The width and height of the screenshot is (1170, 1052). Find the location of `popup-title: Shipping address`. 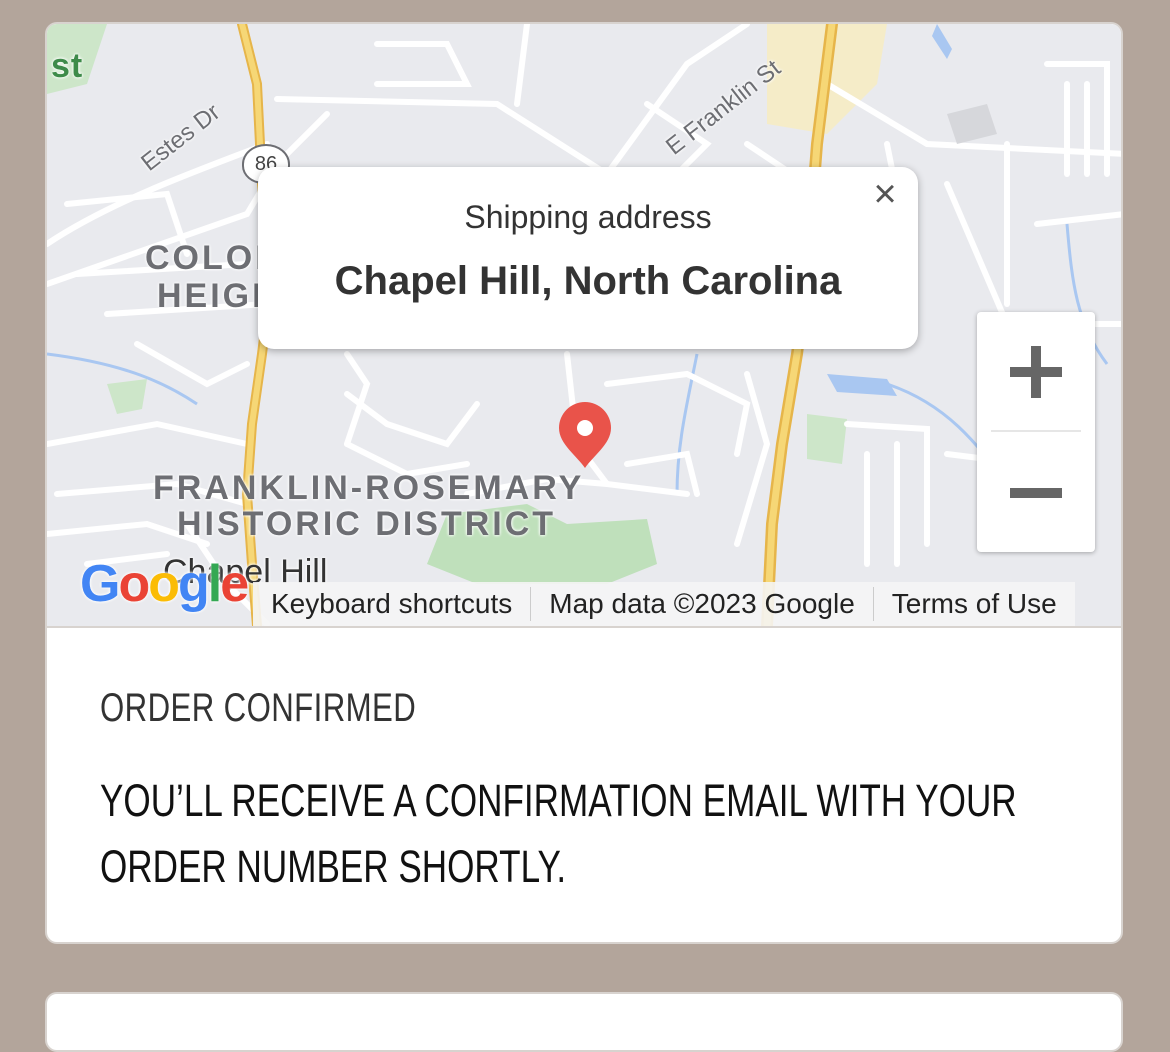

popup-title: Shipping address is located at coordinates (588, 217).